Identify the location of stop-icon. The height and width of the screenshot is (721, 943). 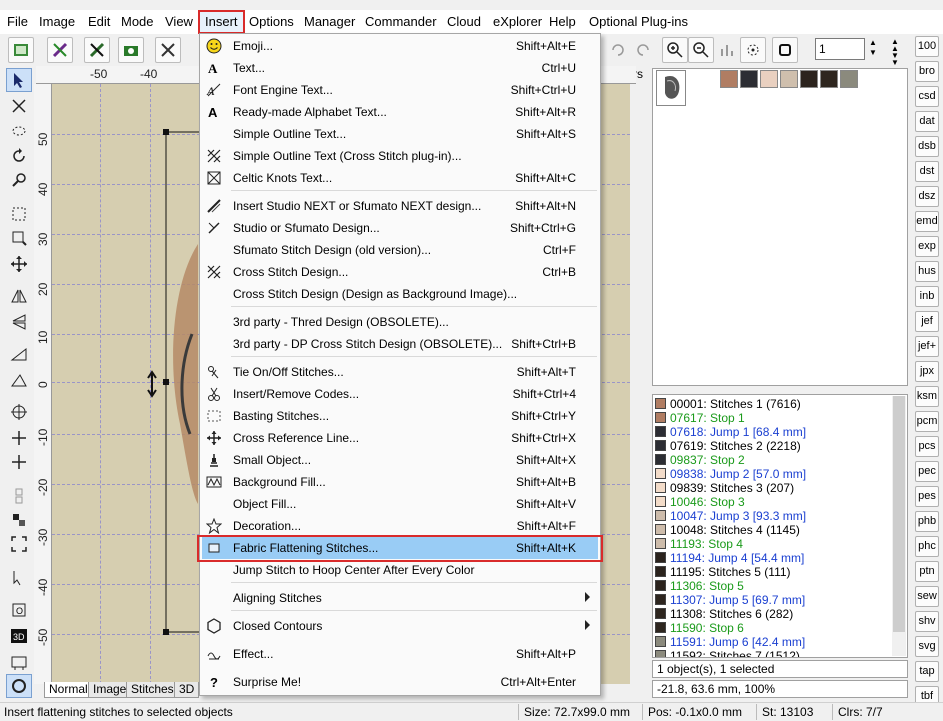
(785, 50).